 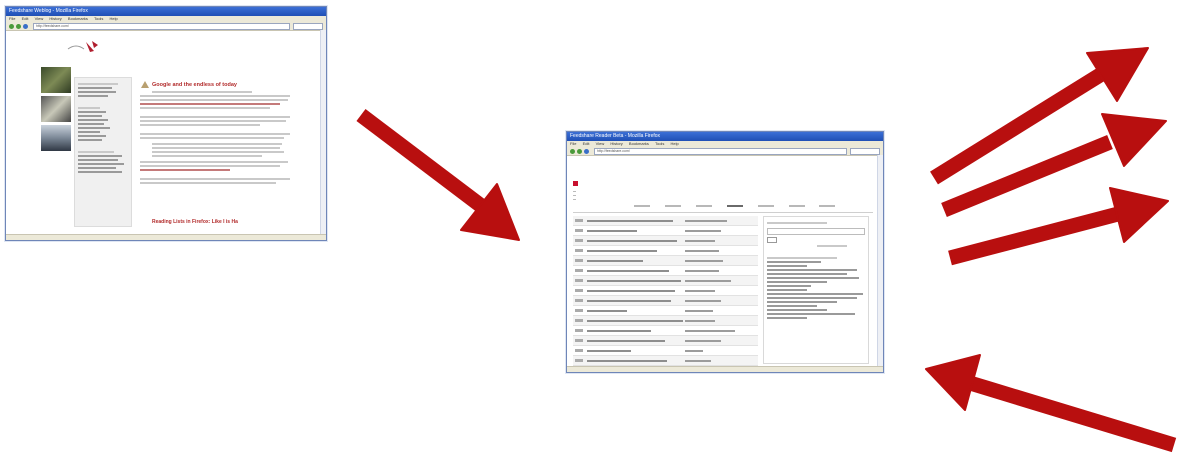 What do you see at coordinates (1039, 116) in the screenshot?
I see `arrow-up-right` at bounding box center [1039, 116].